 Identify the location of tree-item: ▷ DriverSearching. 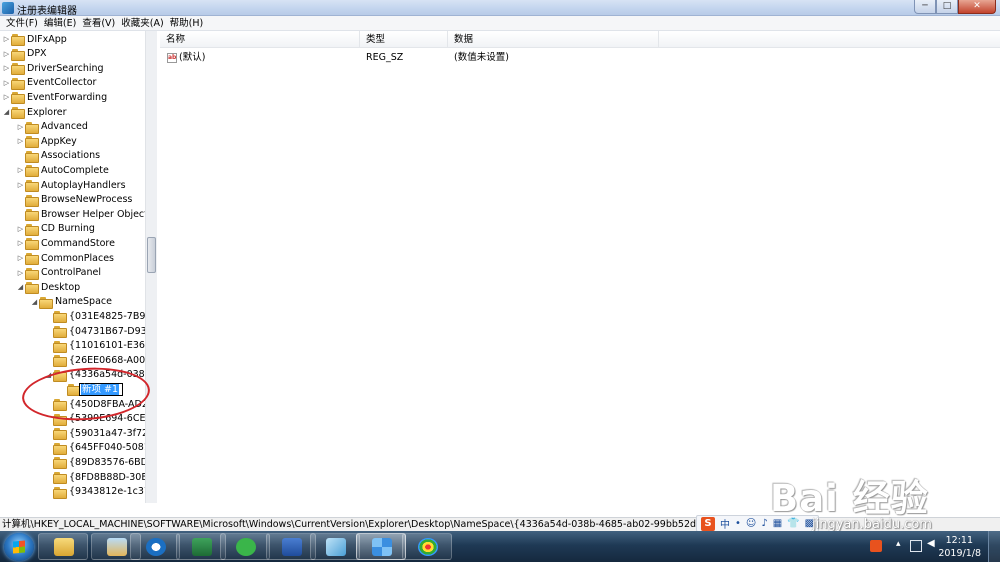
(53, 68).